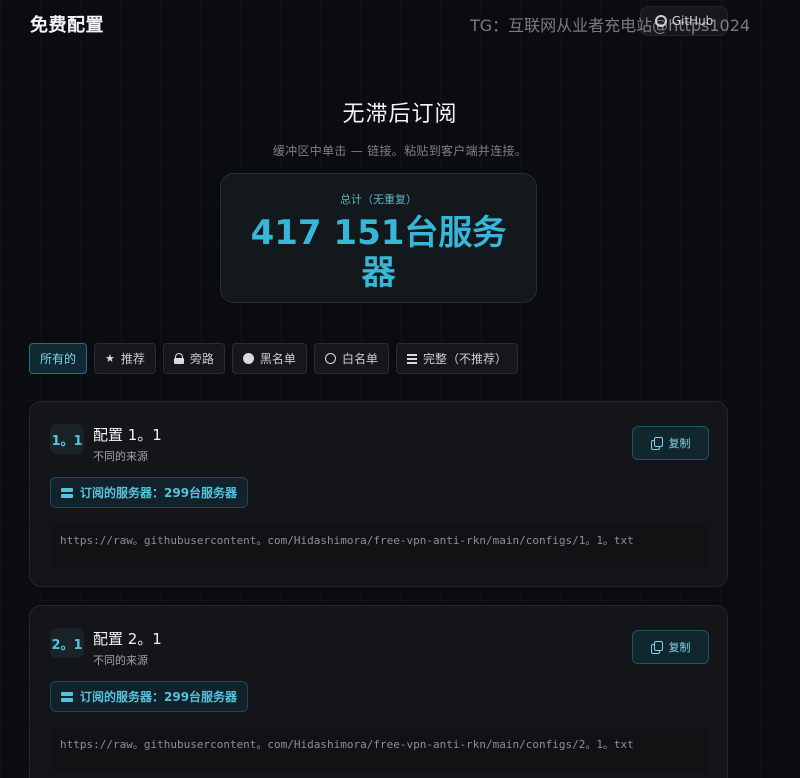 The width and height of the screenshot is (800, 778). I want to click on total-stat-label: 总计（无重复）, so click(378, 199).